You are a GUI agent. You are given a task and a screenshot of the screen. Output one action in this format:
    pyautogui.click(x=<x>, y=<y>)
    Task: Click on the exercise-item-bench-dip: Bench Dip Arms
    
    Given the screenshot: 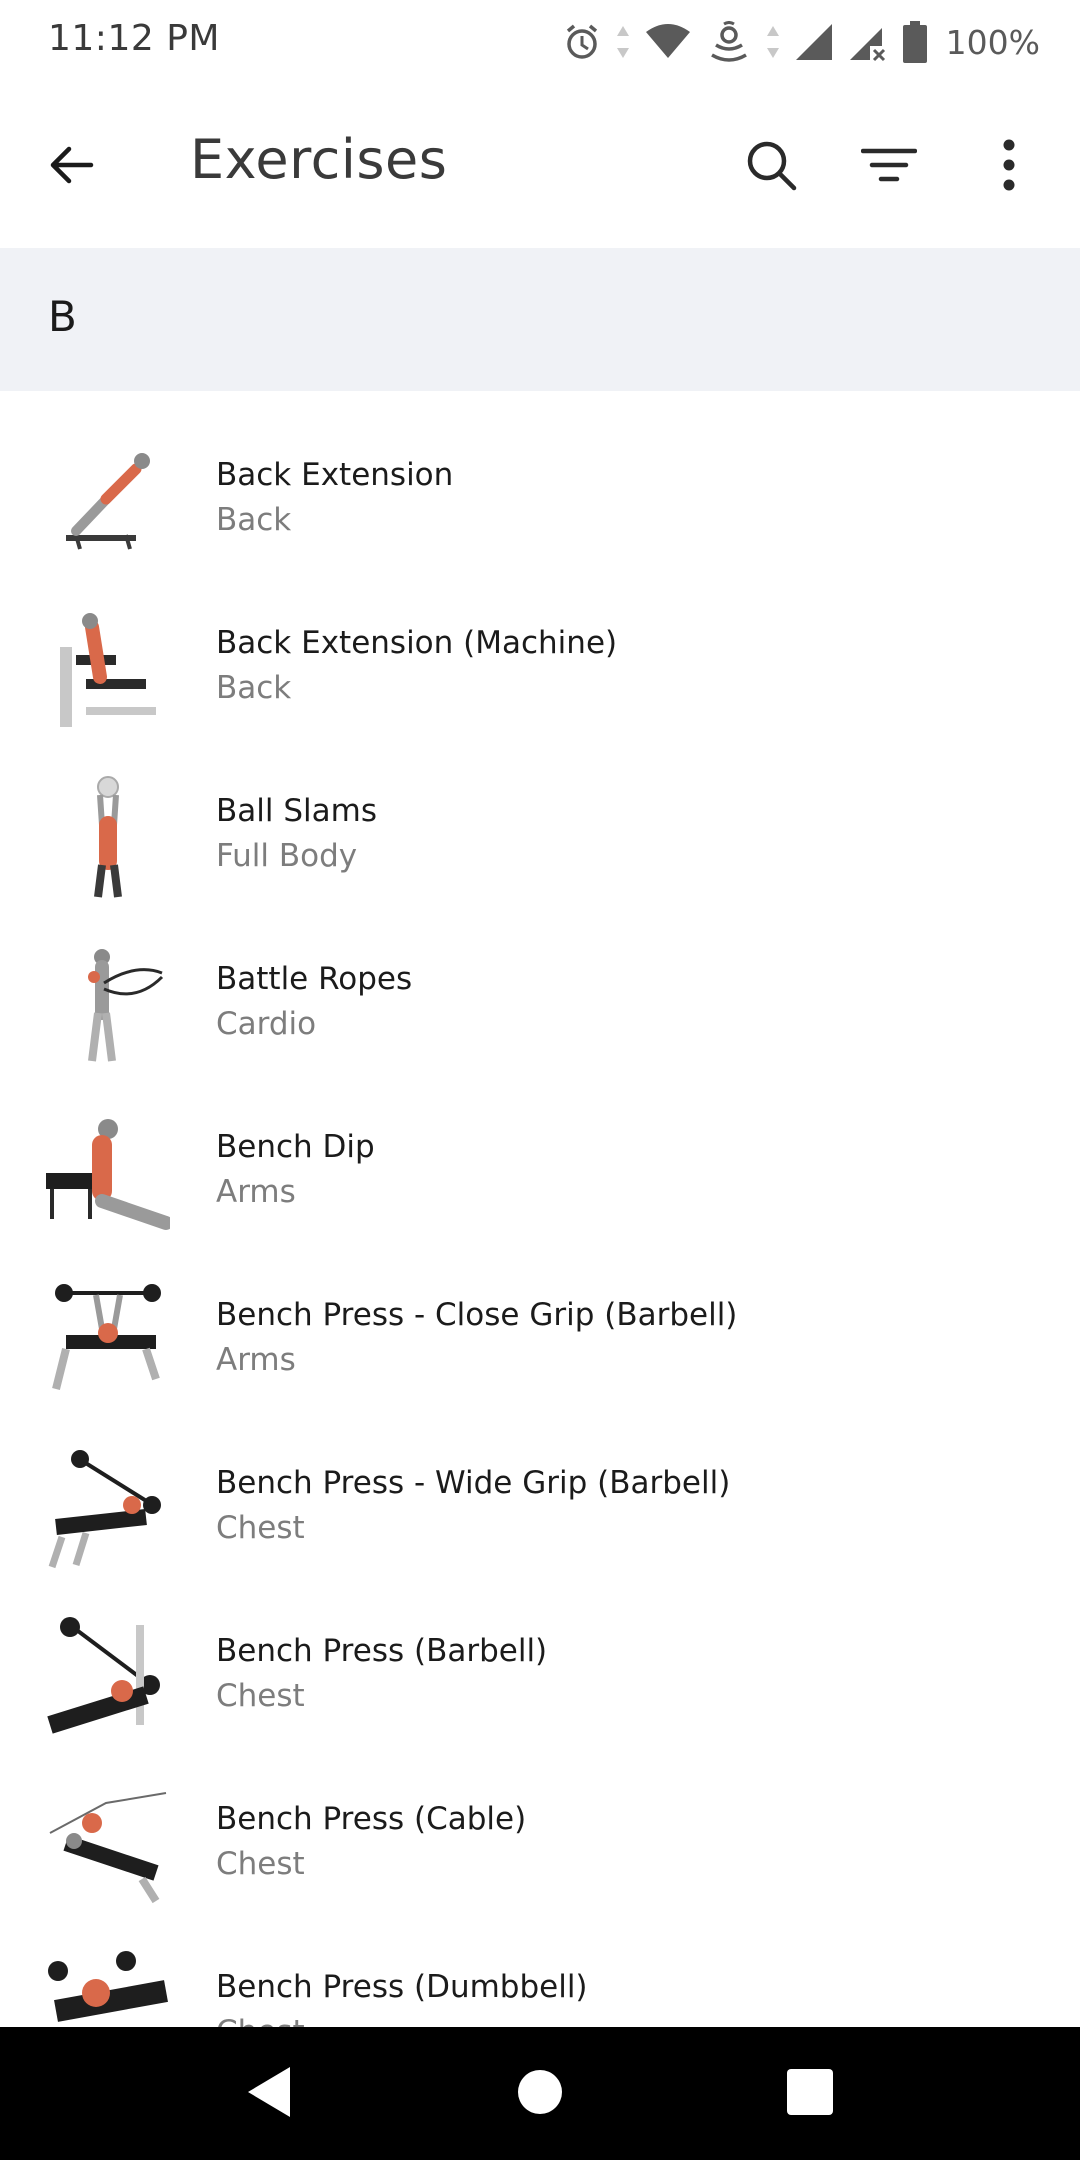 What is the action you would take?
    pyautogui.click(x=540, y=1167)
    